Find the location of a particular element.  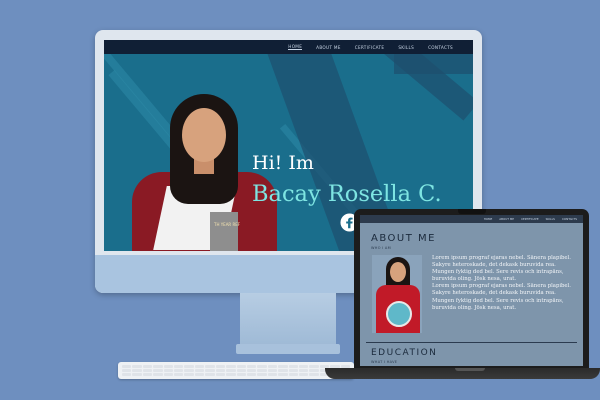

laptop-nav-contacts: CONTACTS is located at coordinates (569, 219).